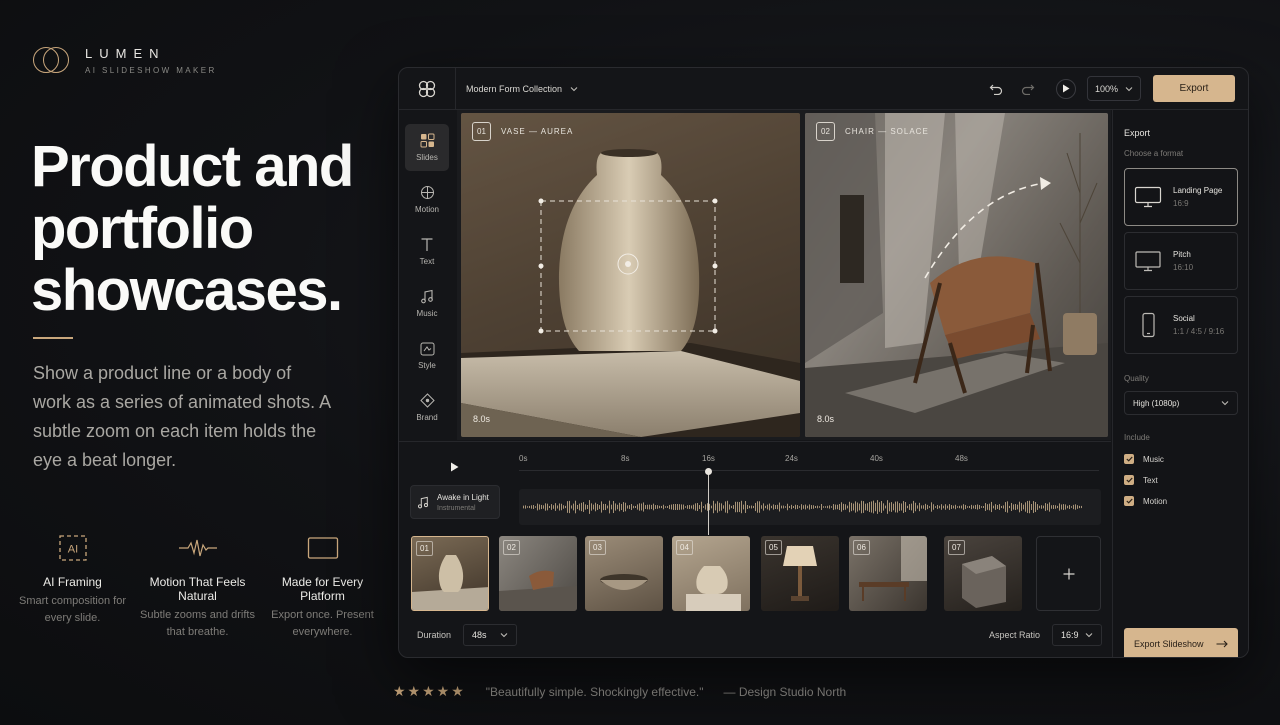 This screenshot has width=1280, height=725. What do you see at coordinates (192, 228) in the screenshot?
I see `hero-headline: Product and portfolio showcases.` at bounding box center [192, 228].